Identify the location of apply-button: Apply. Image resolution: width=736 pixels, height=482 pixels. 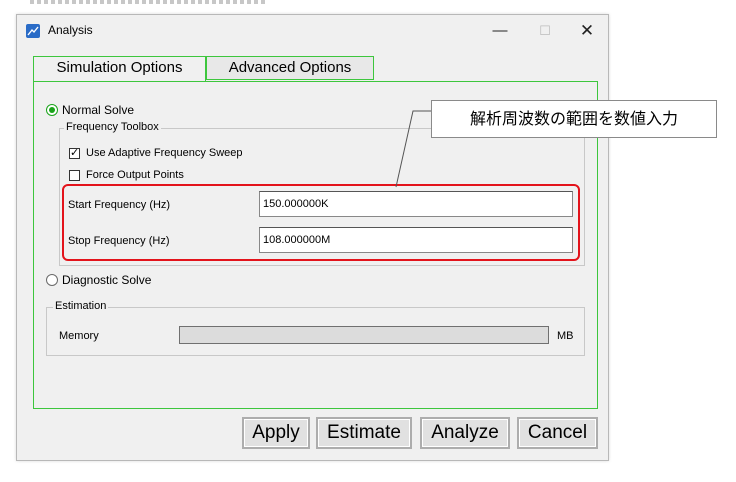
(276, 433).